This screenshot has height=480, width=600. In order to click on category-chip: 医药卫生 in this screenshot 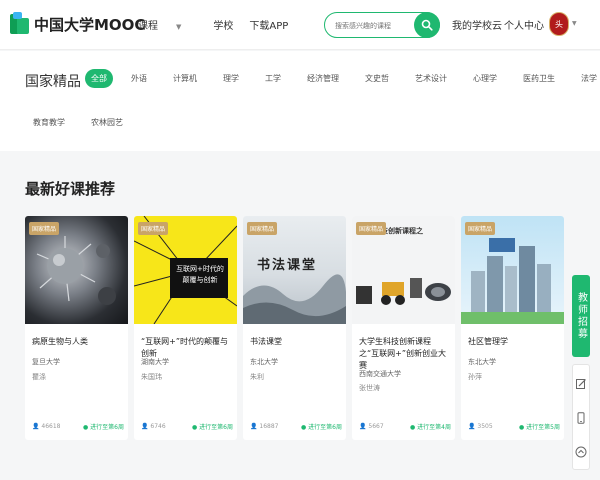, I will do `click(539, 78)`.